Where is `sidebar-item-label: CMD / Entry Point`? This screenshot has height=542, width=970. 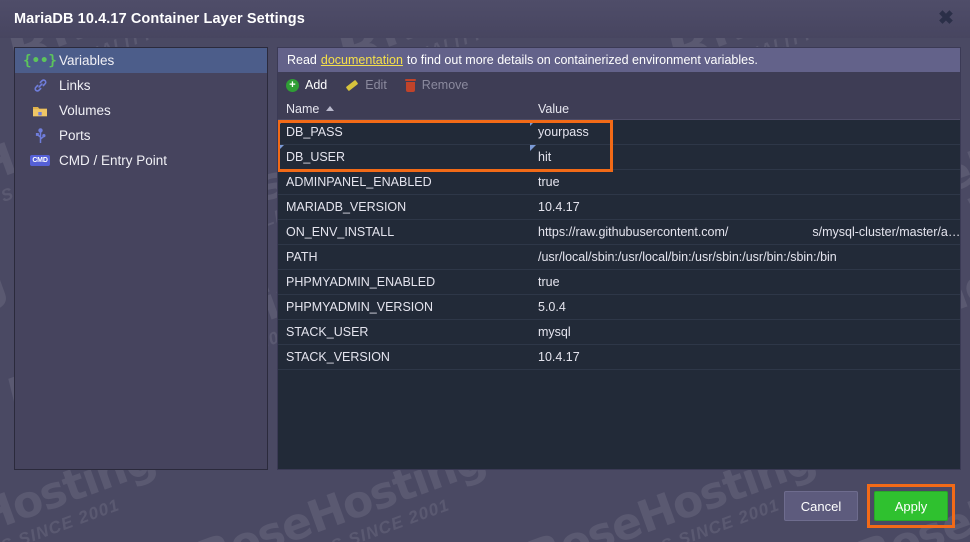 sidebar-item-label: CMD / Entry Point is located at coordinates (113, 160).